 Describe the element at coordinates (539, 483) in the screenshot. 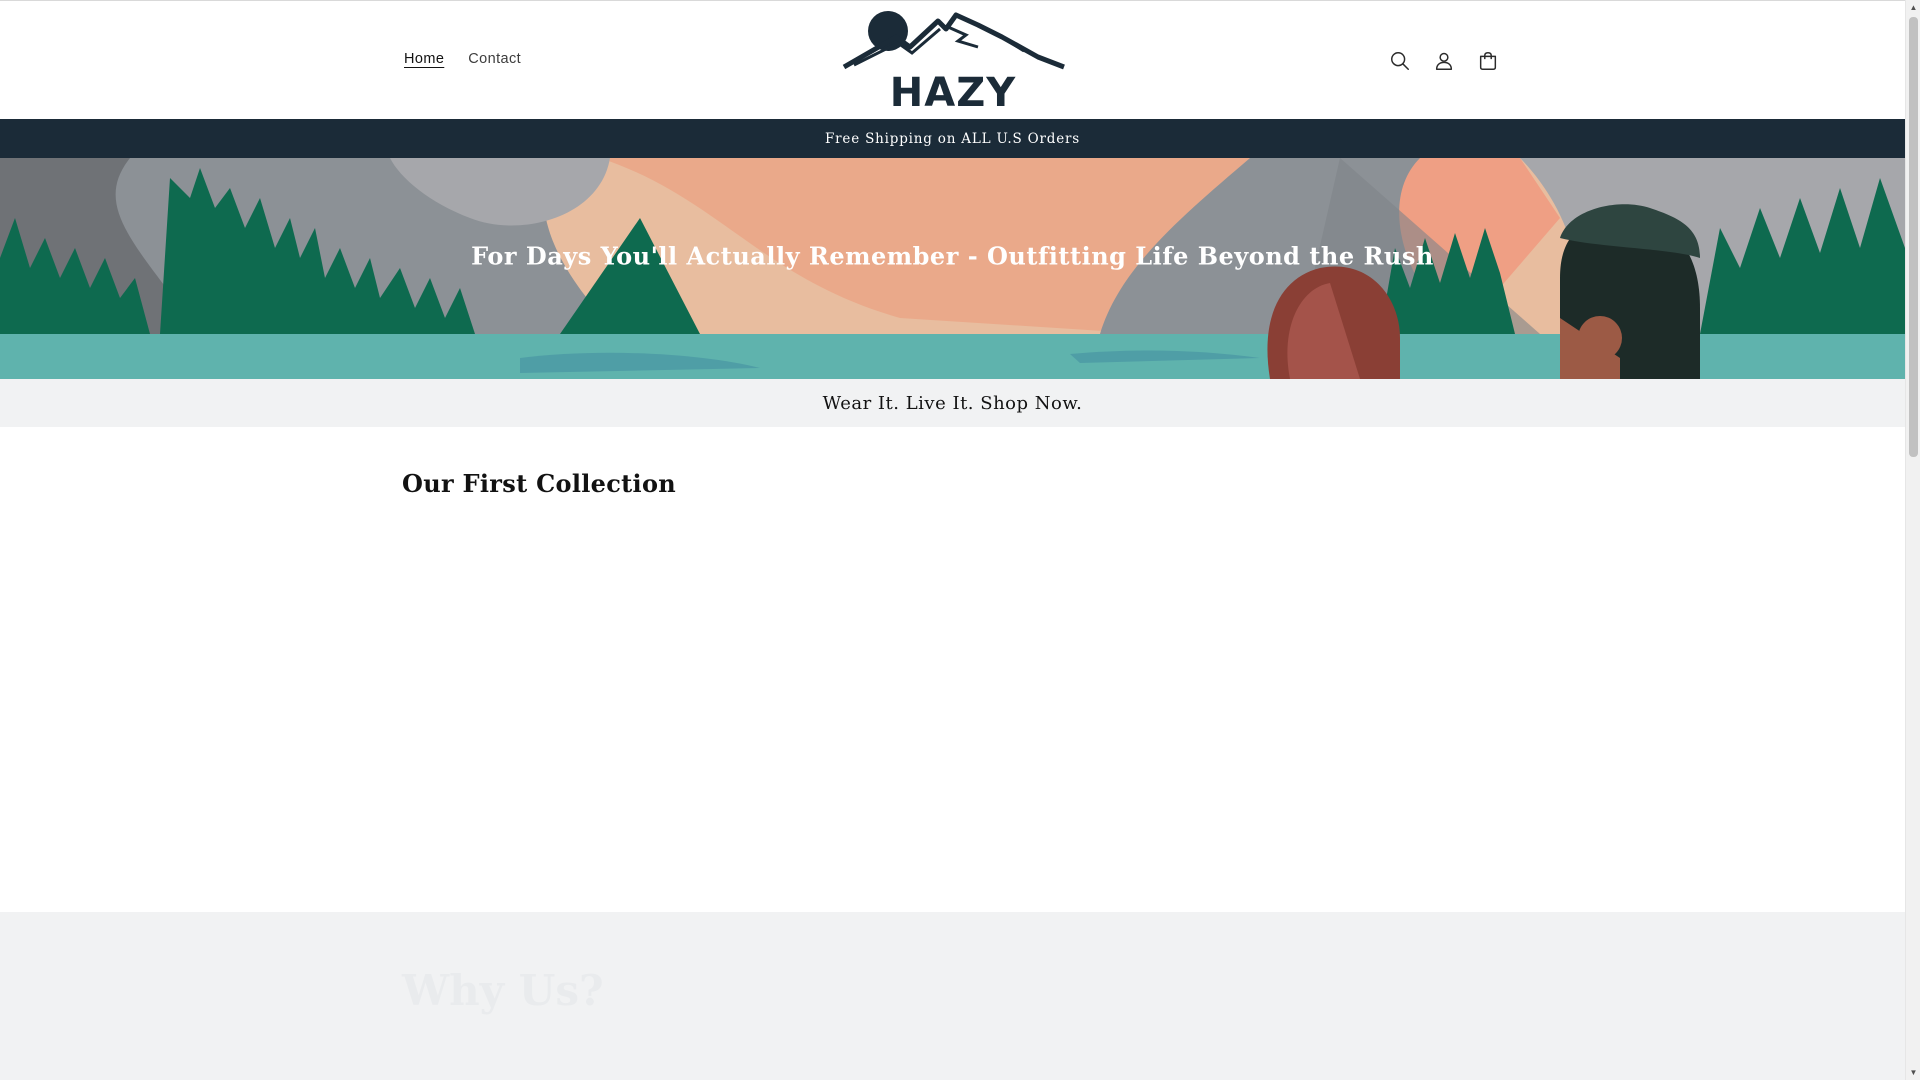

I see `collection-title: Our First Collection` at that location.